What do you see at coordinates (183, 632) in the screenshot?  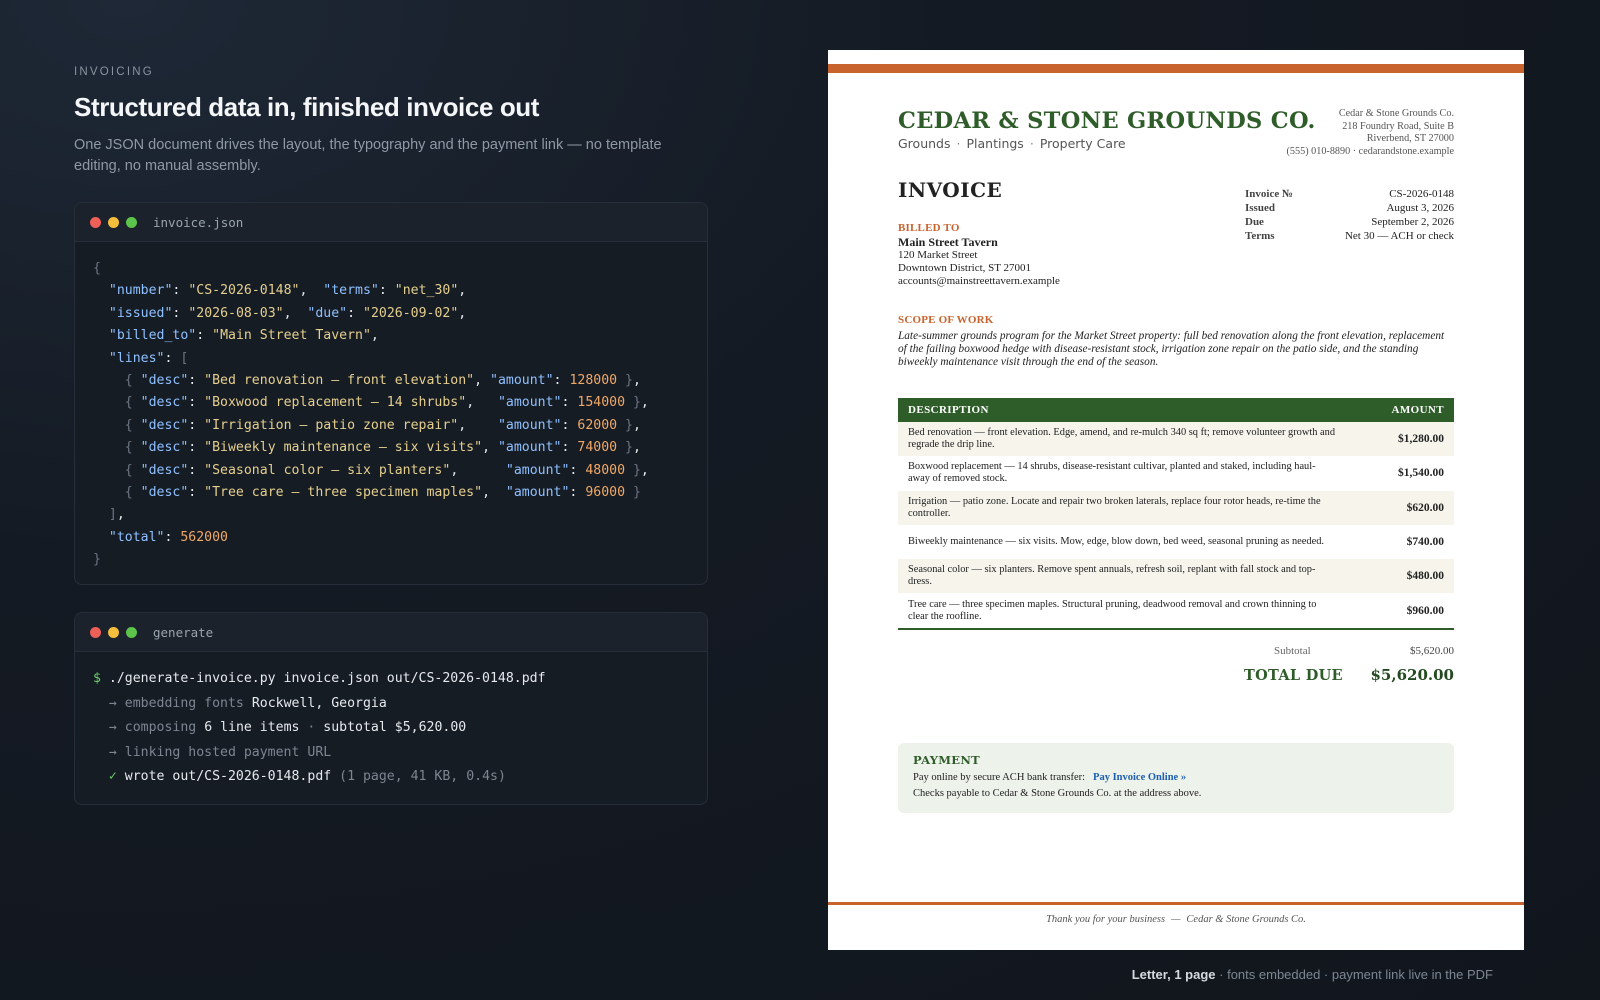 I see `window-title: generate` at bounding box center [183, 632].